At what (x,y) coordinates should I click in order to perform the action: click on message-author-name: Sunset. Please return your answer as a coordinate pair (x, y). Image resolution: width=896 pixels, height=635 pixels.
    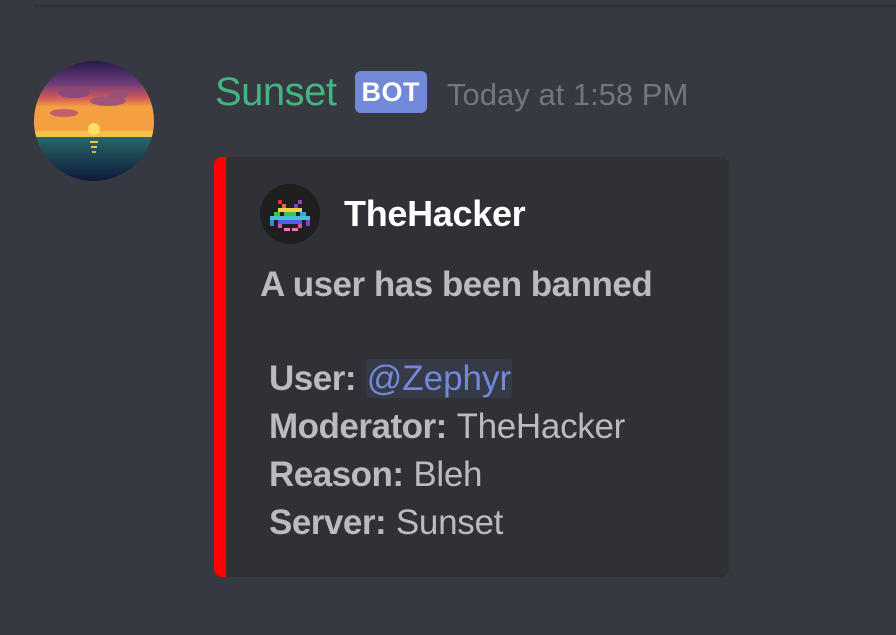
    Looking at the image, I should click on (276, 92).